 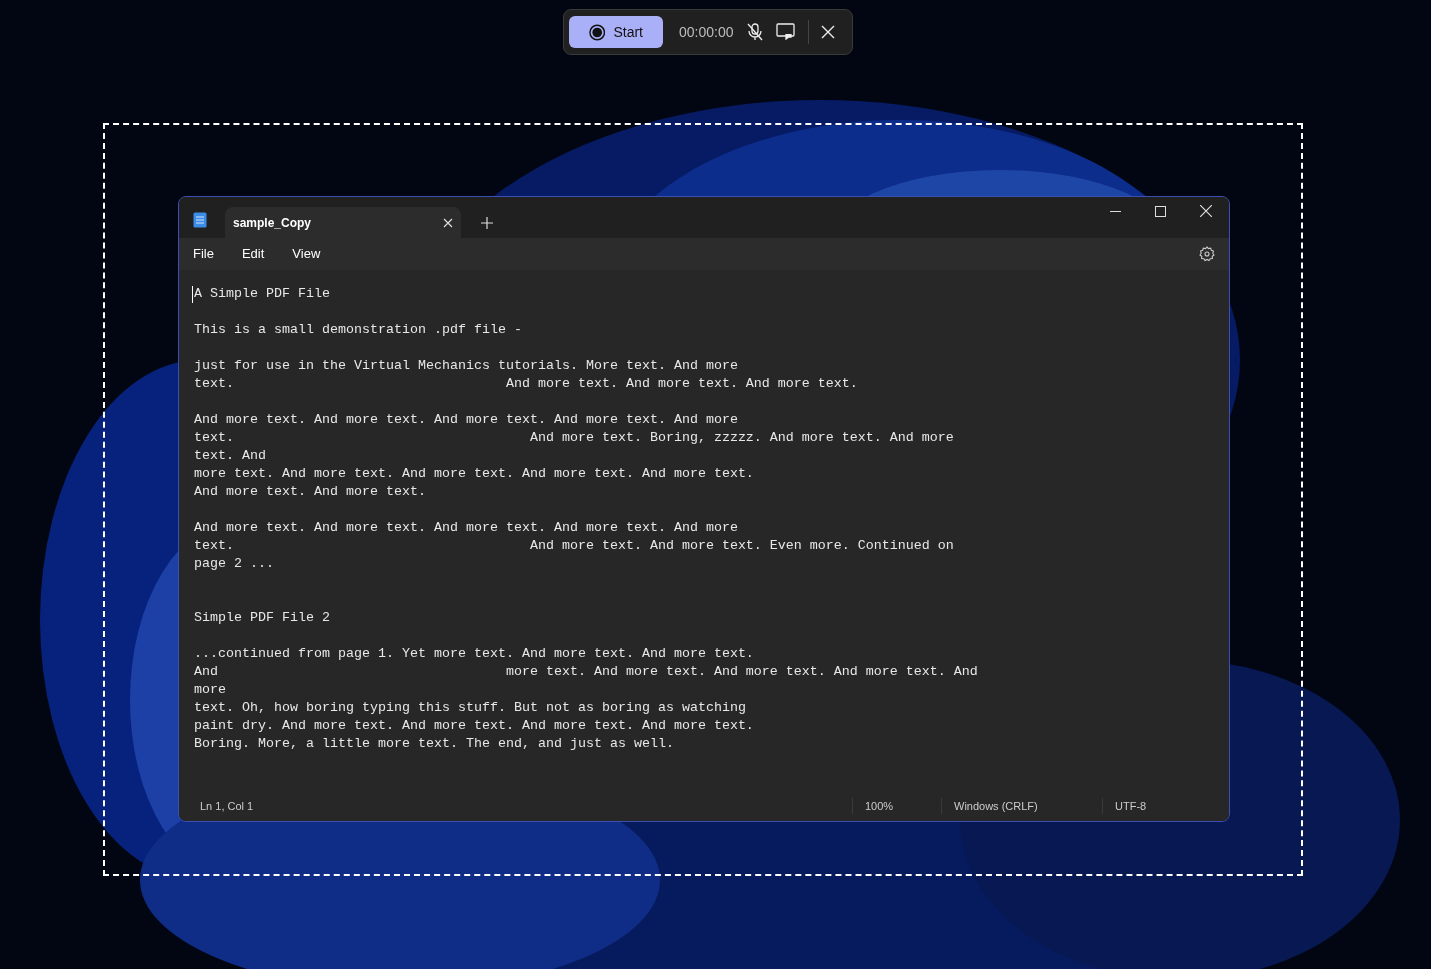 I want to click on record-icon, so click(x=597, y=32).